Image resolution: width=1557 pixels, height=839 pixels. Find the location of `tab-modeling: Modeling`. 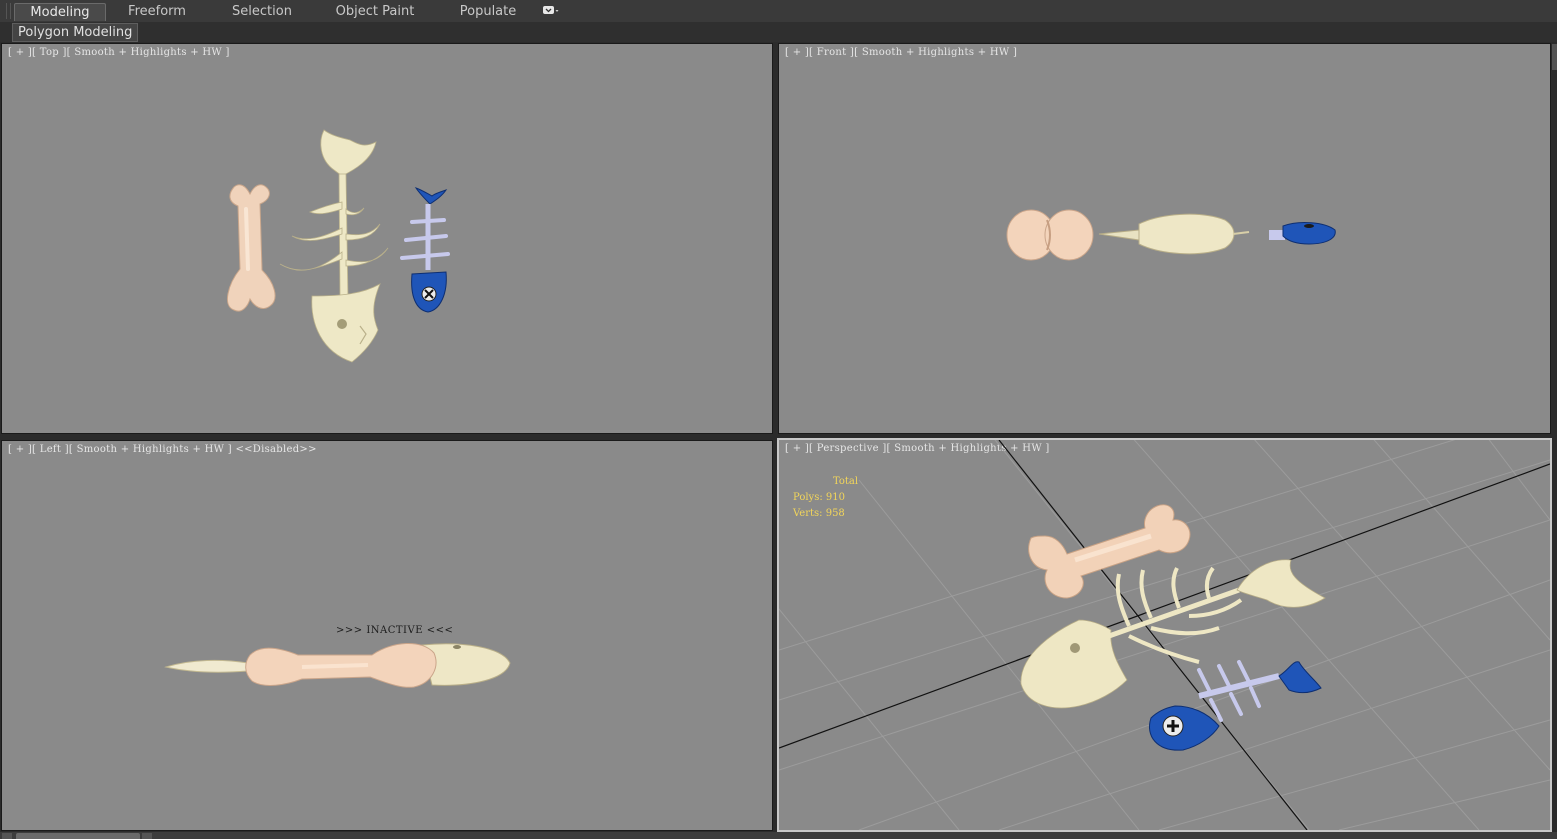

tab-modeling: Modeling is located at coordinates (60, 12).